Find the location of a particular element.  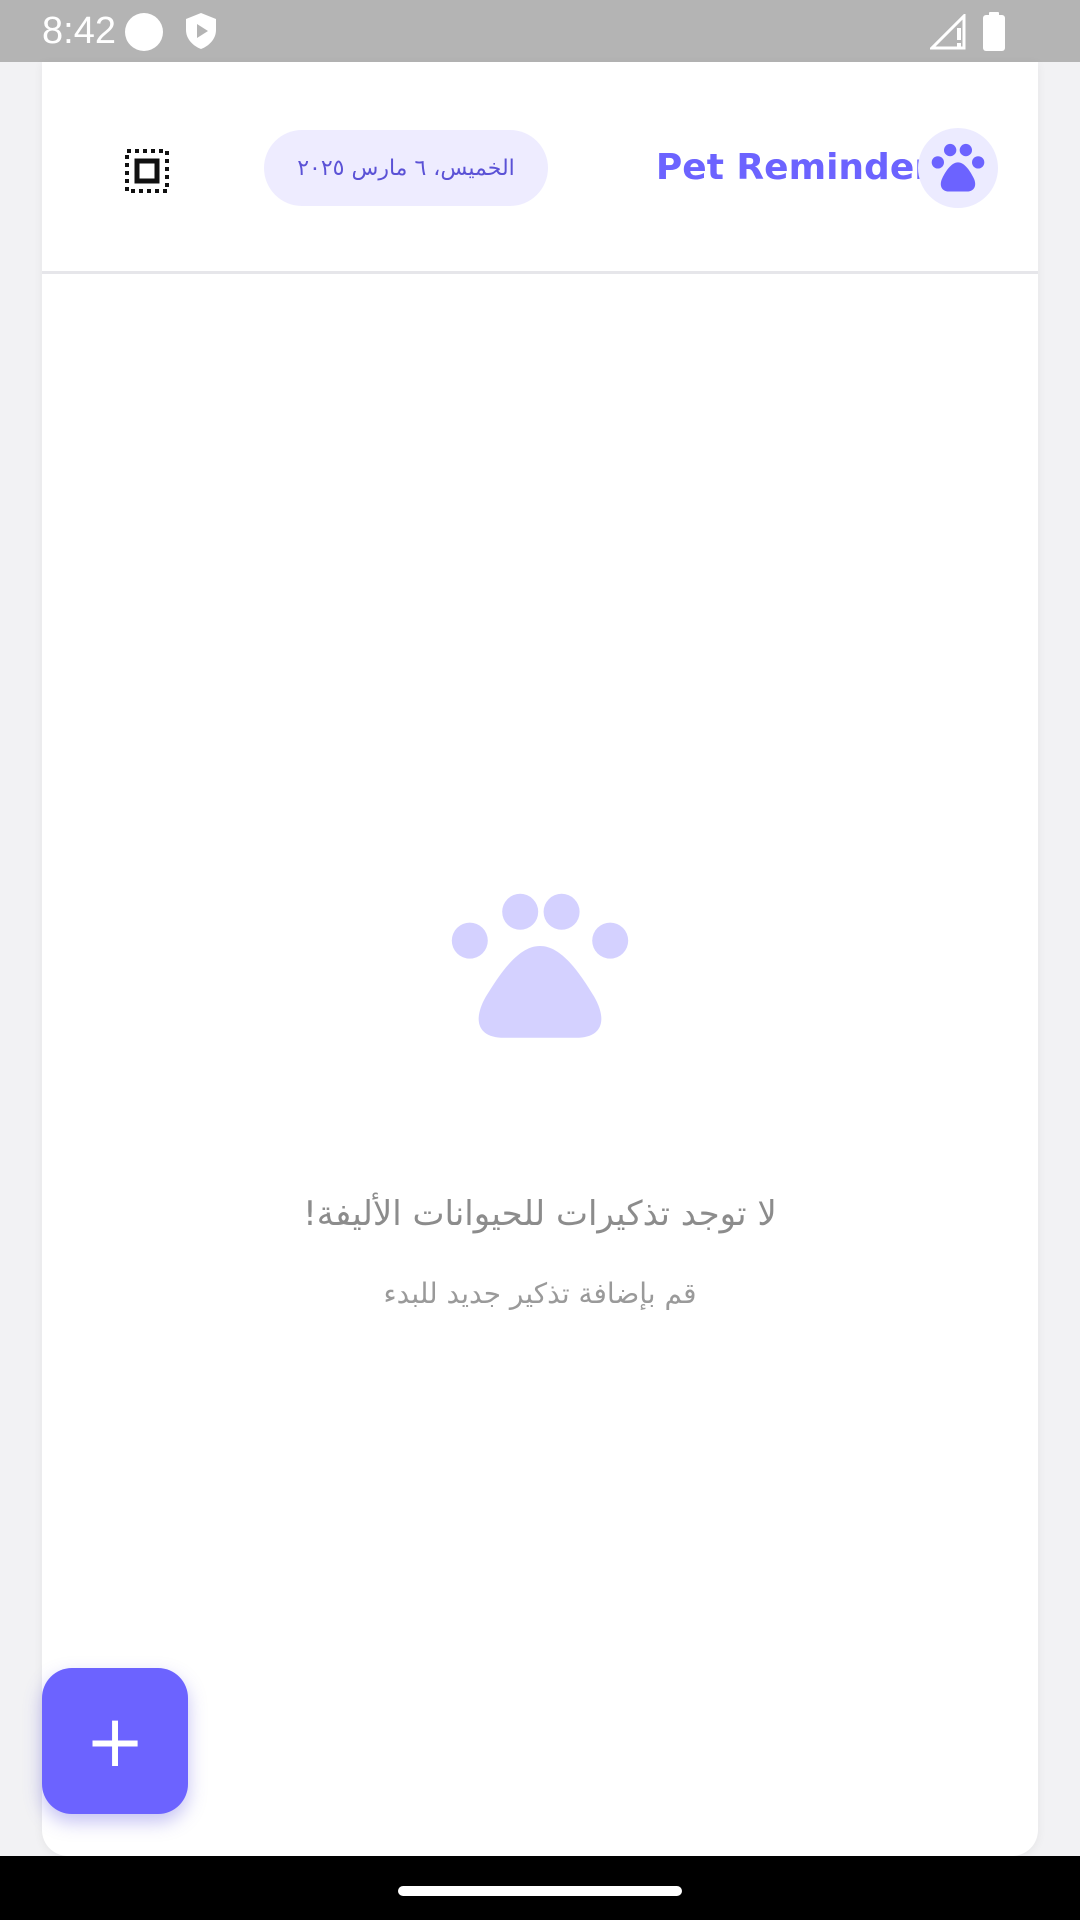

grid-select-icon is located at coordinates (147, 171).